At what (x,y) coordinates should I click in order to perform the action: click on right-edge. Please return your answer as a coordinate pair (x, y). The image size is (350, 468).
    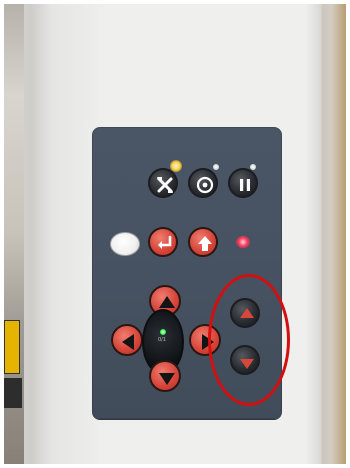
    Looking at the image, I should click on (334, 234).